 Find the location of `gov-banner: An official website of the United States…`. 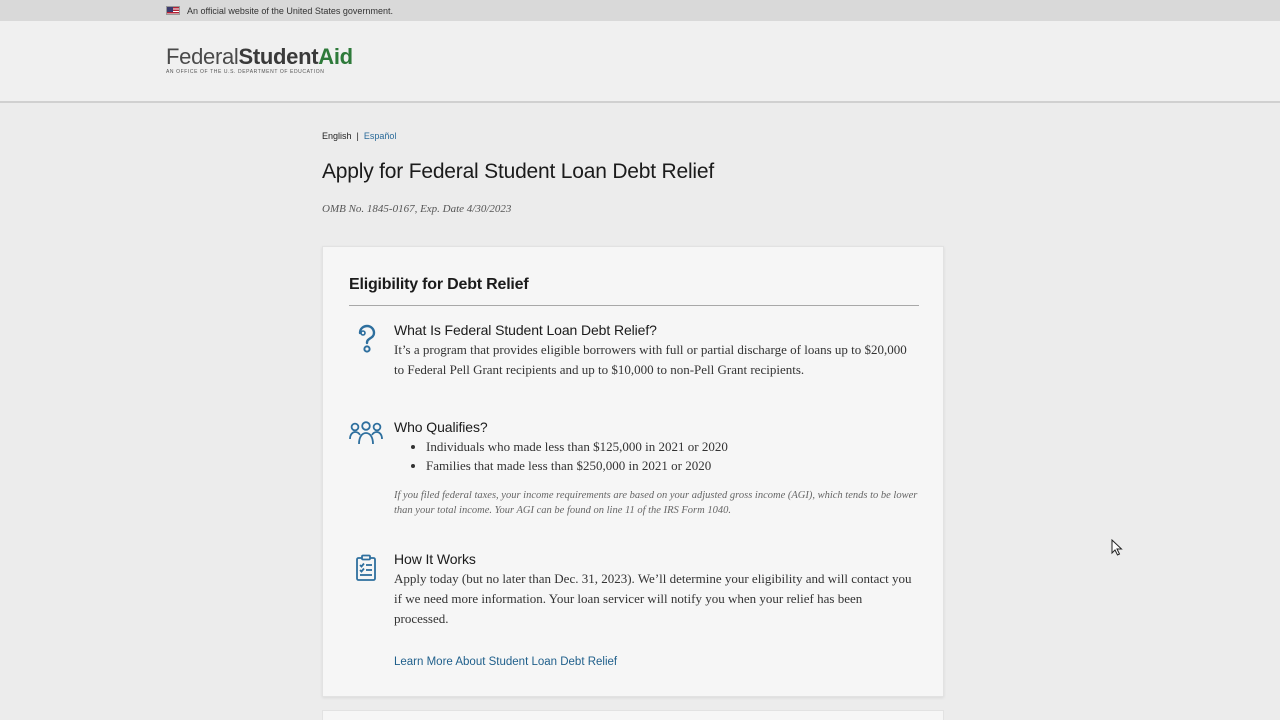

gov-banner: An official website of the United States… is located at coordinates (640, 10).